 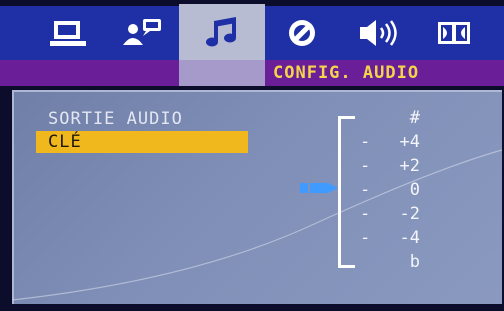 What do you see at coordinates (409, 142) in the screenshot?
I see `key-level-label: +4` at bounding box center [409, 142].